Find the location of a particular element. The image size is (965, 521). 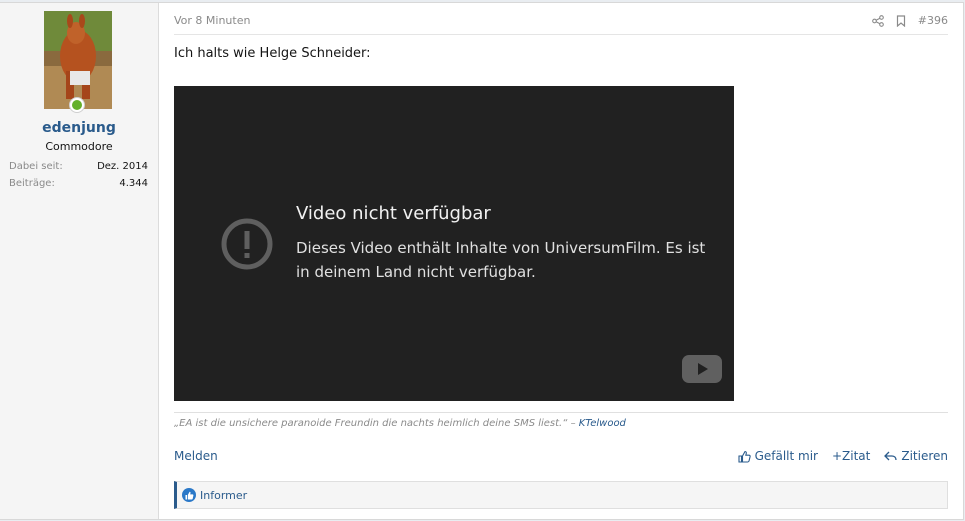

post-tools: #396 is located at coordinates (909, 20).